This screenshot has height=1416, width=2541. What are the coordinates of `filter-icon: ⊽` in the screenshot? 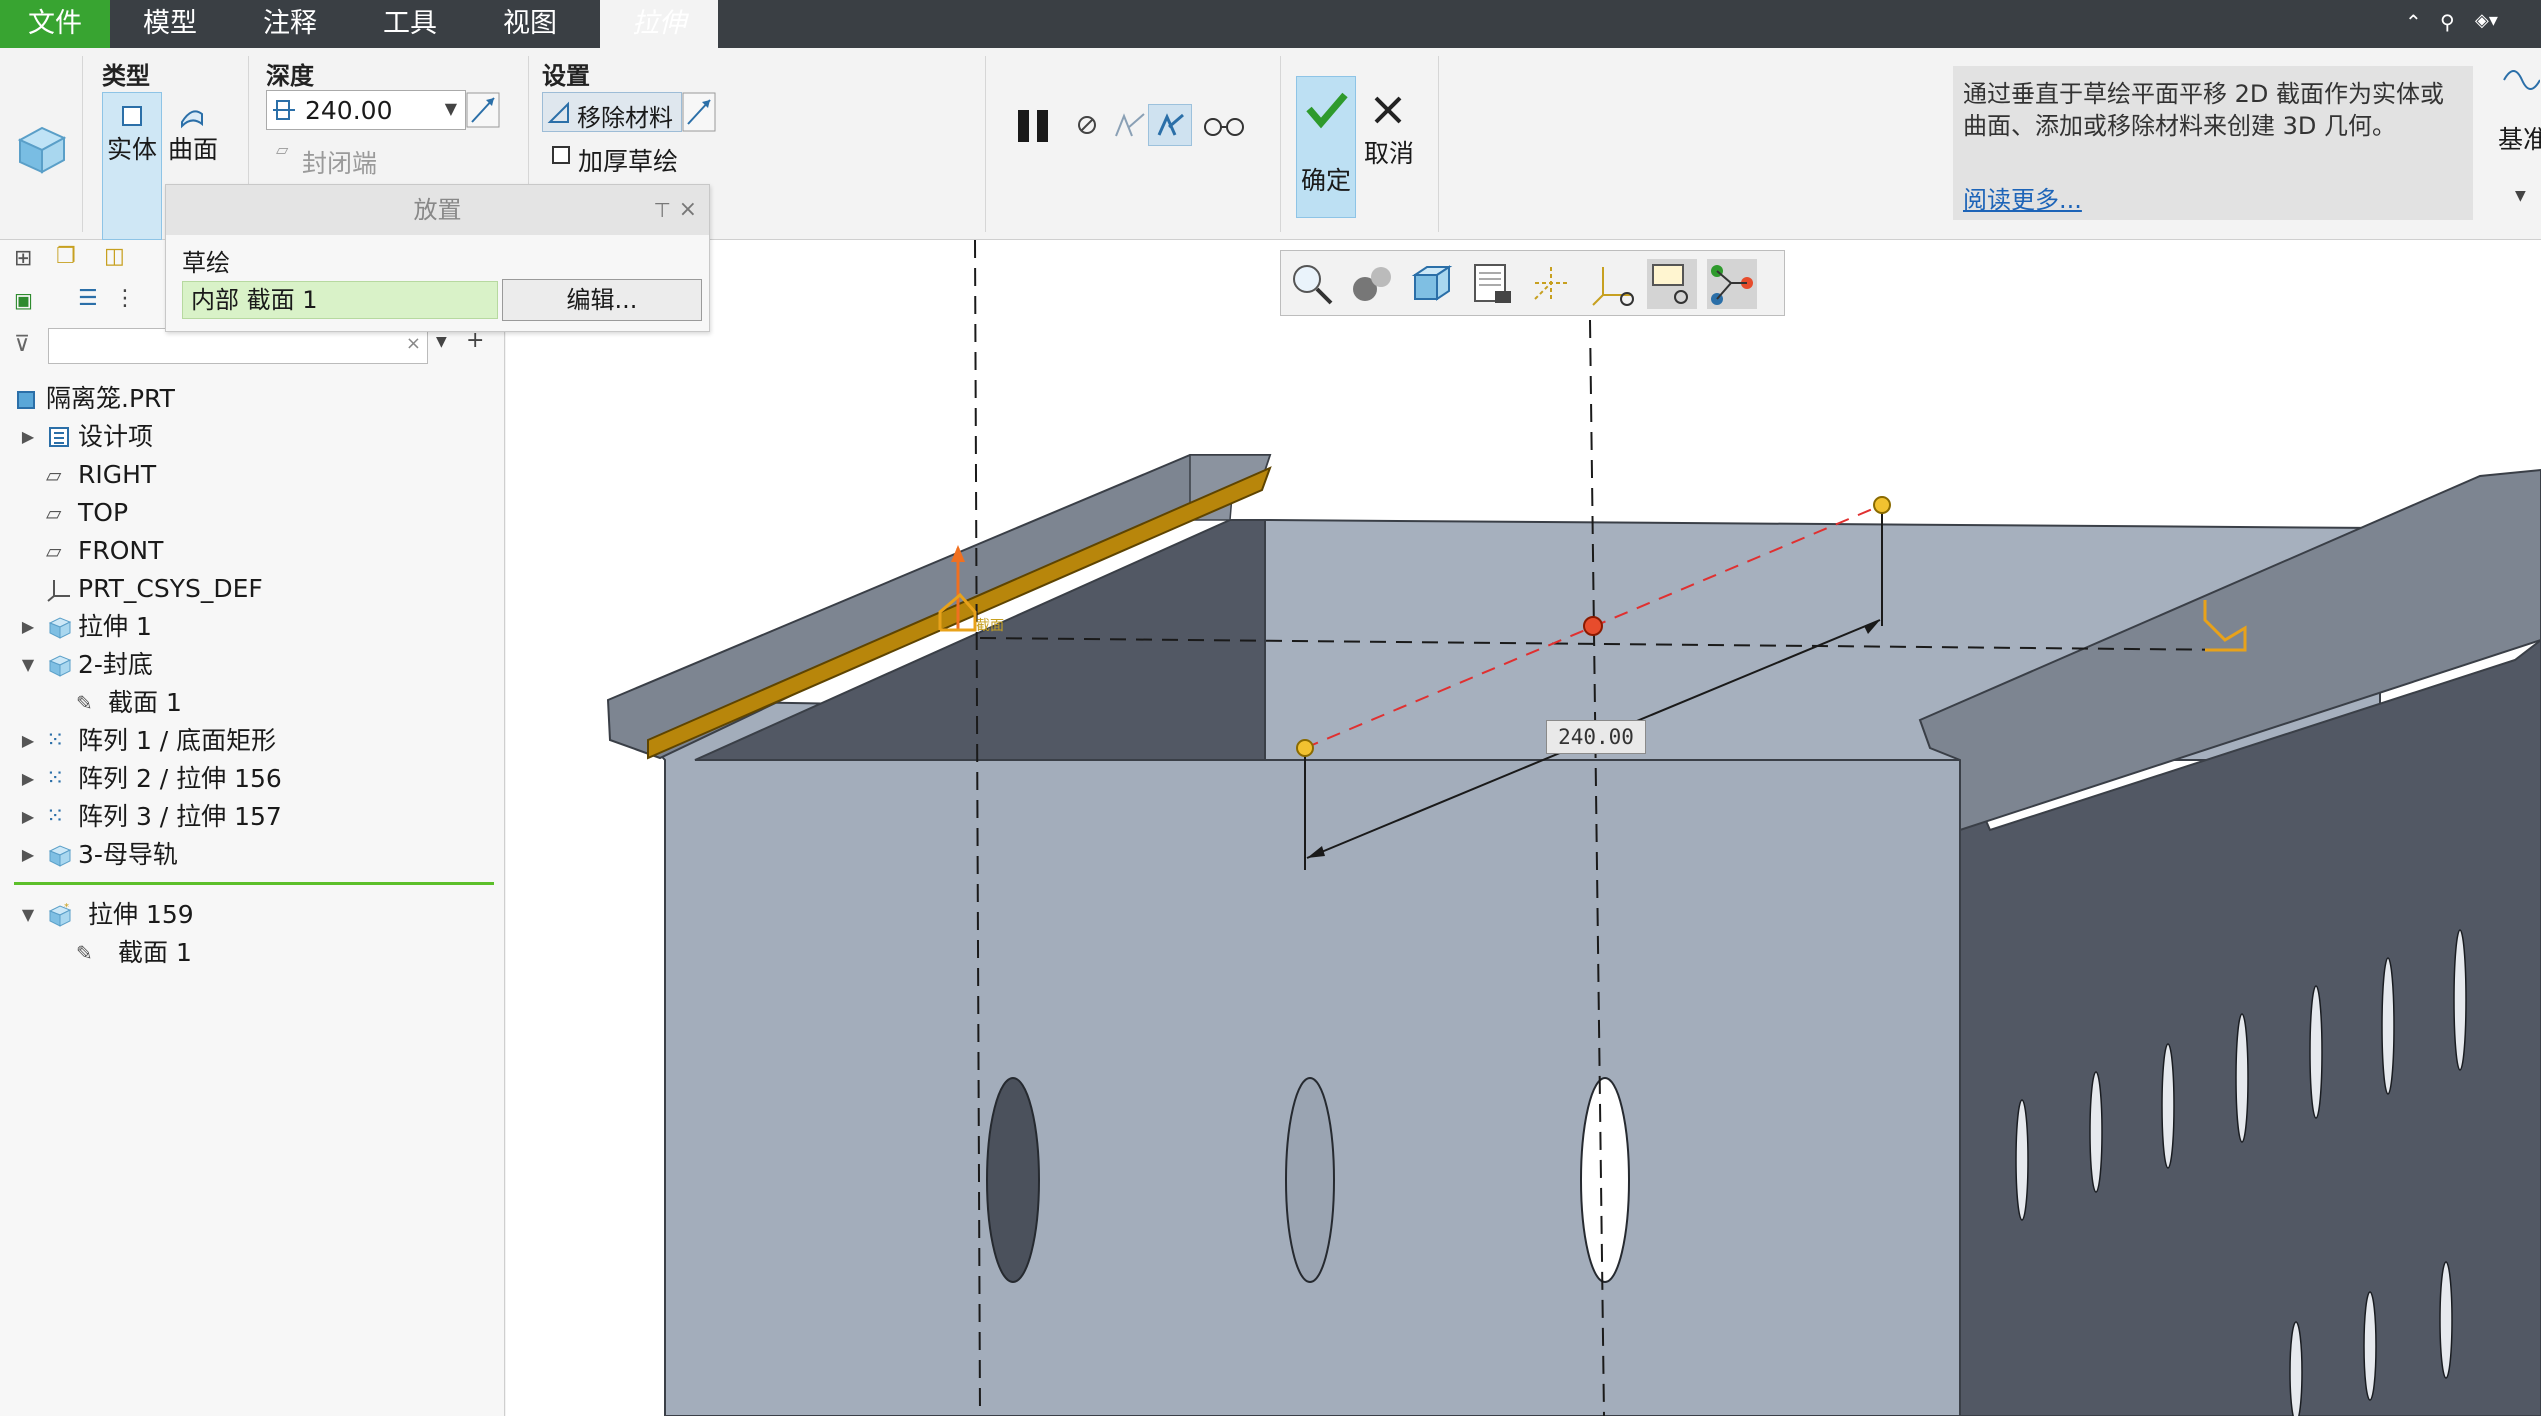 It's located at (22, 344).